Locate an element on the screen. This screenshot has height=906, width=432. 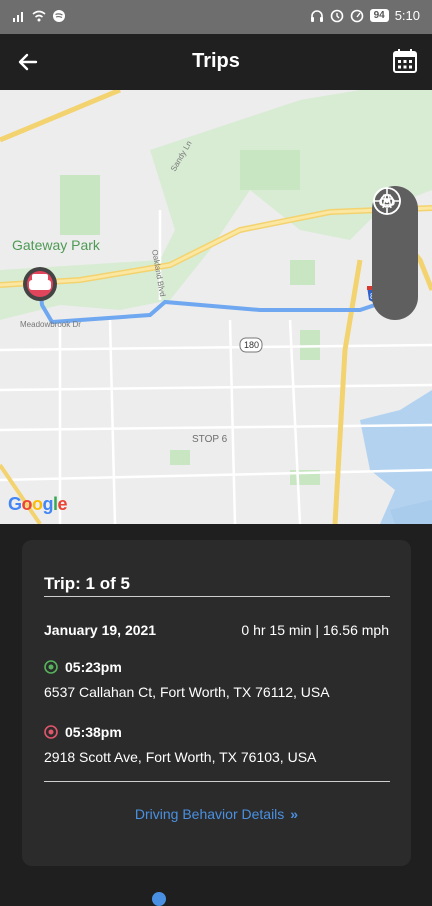
app-bar: Trips is located at coordinates (216, 62).